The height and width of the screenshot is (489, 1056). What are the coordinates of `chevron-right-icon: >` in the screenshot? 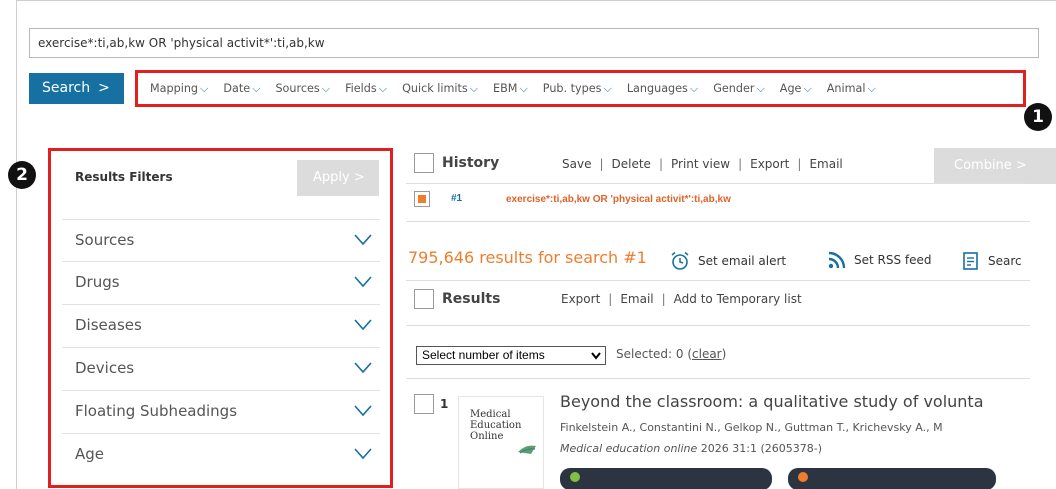 It's located at (104, 88).